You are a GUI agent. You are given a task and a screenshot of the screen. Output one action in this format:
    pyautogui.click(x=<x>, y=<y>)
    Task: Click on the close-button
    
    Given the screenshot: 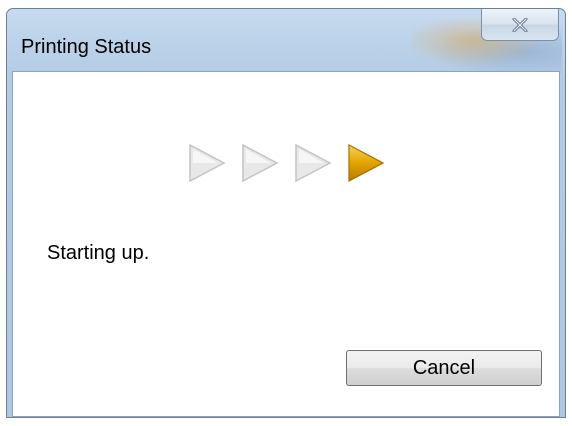 What is the action you would take?
    pyautogui.click(x=520, y=25)
    